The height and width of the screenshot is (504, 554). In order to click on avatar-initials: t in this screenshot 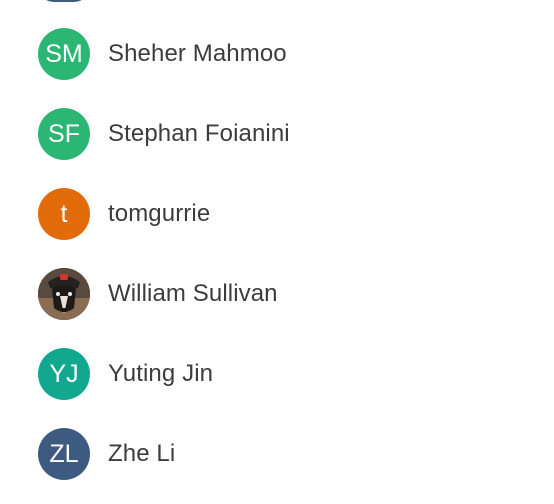, I will do `click(64, 213)`.